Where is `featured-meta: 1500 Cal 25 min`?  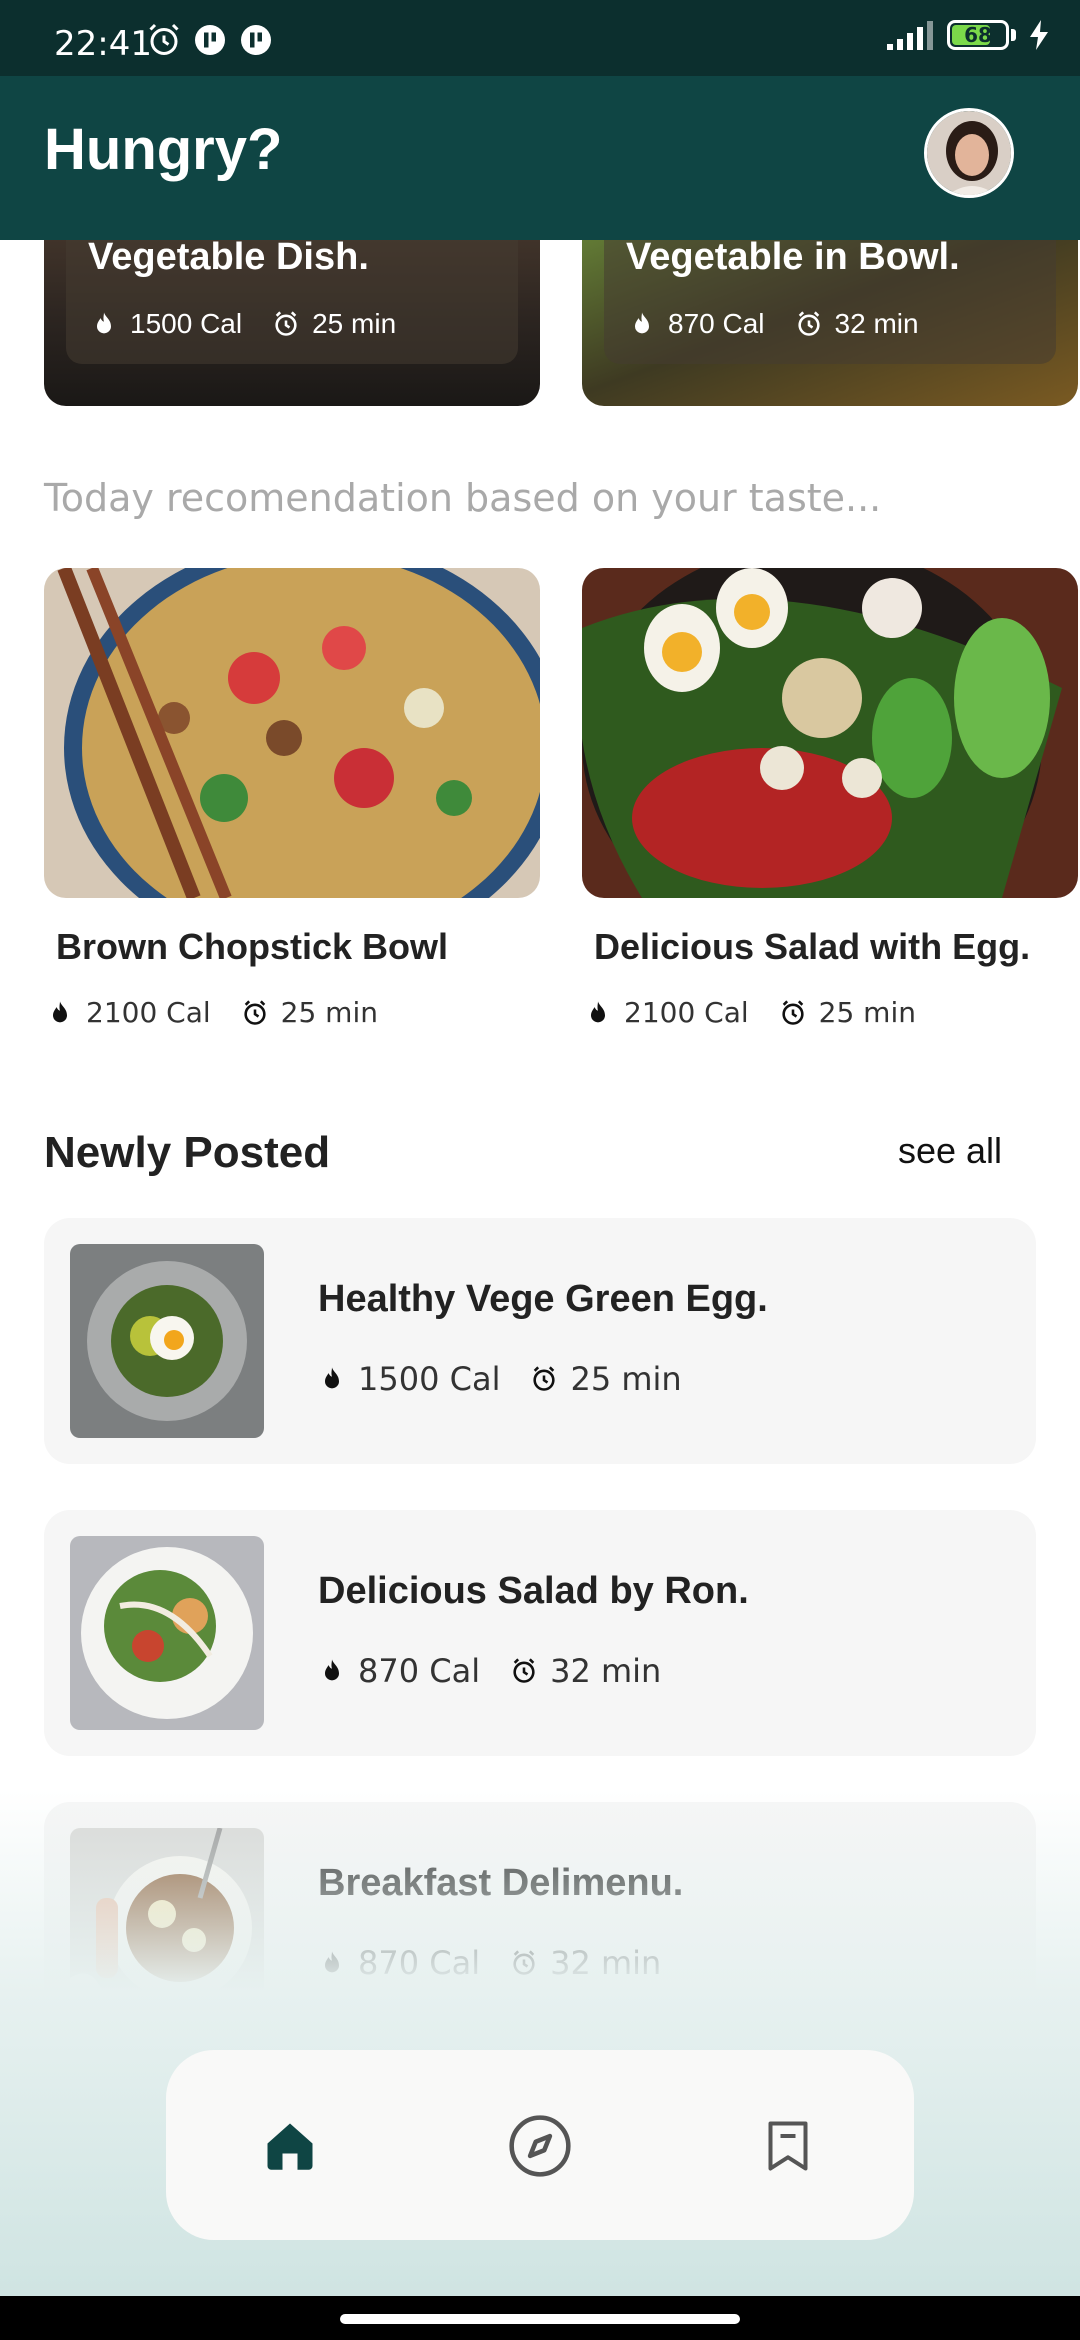
featured-meta: 1500 Cal 25 min is located at coordinates (243, 324).